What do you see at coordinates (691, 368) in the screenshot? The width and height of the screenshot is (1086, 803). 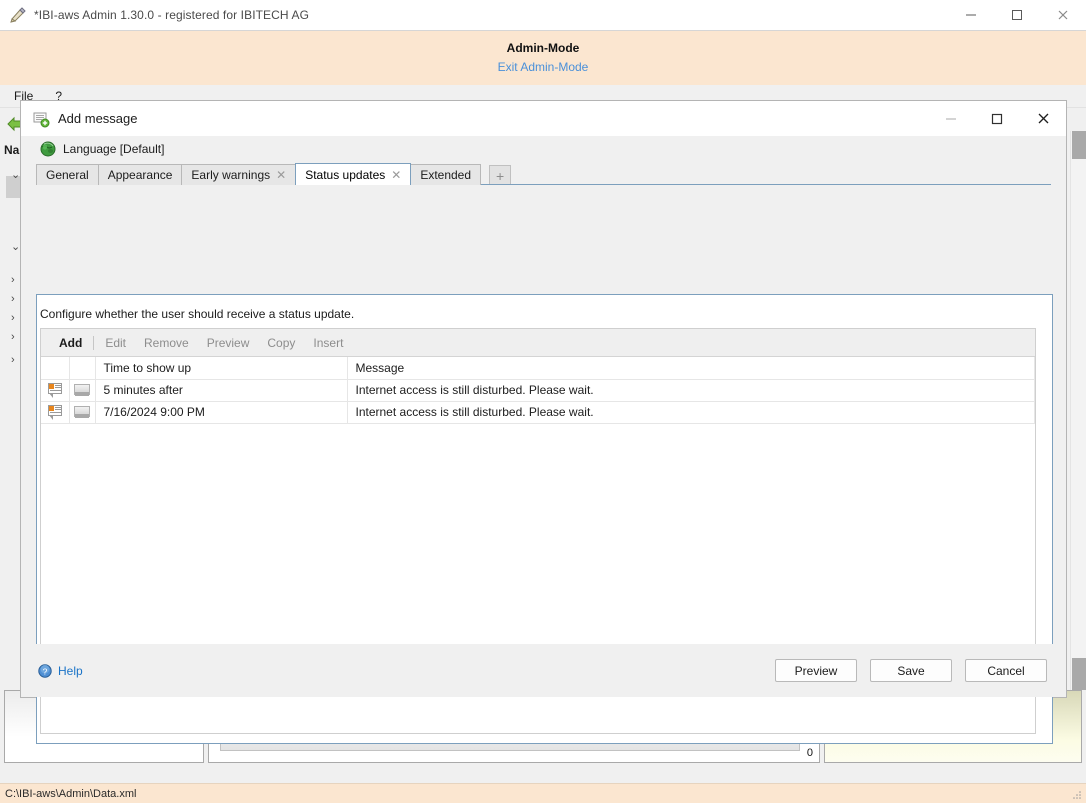 I see `column-header-message: Message` at bounding box center [691, 368].